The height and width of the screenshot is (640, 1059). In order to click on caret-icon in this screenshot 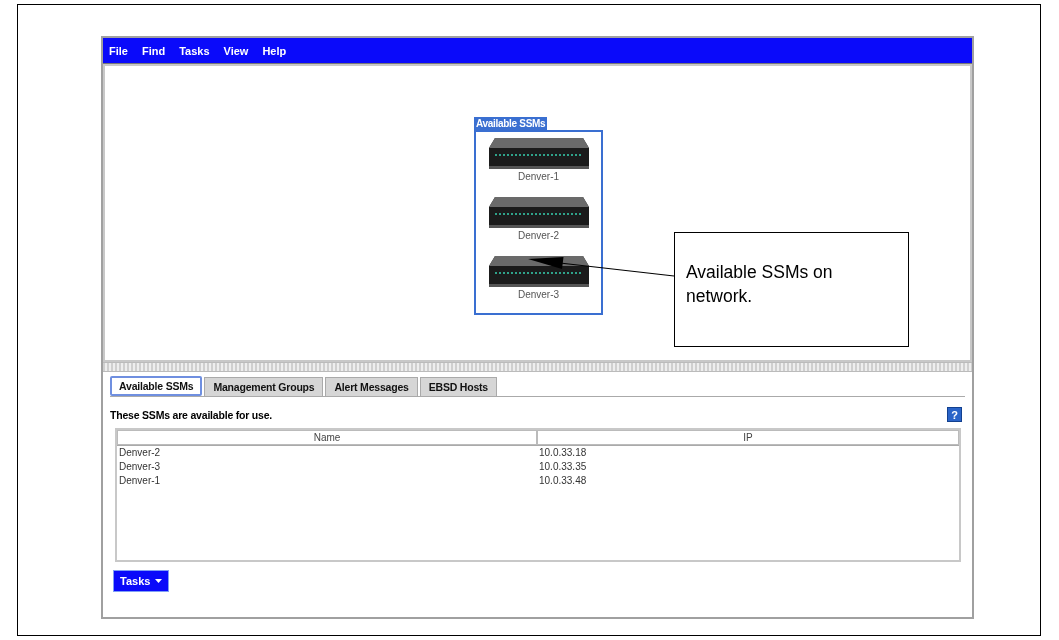, I will do `click(159, 581)`.